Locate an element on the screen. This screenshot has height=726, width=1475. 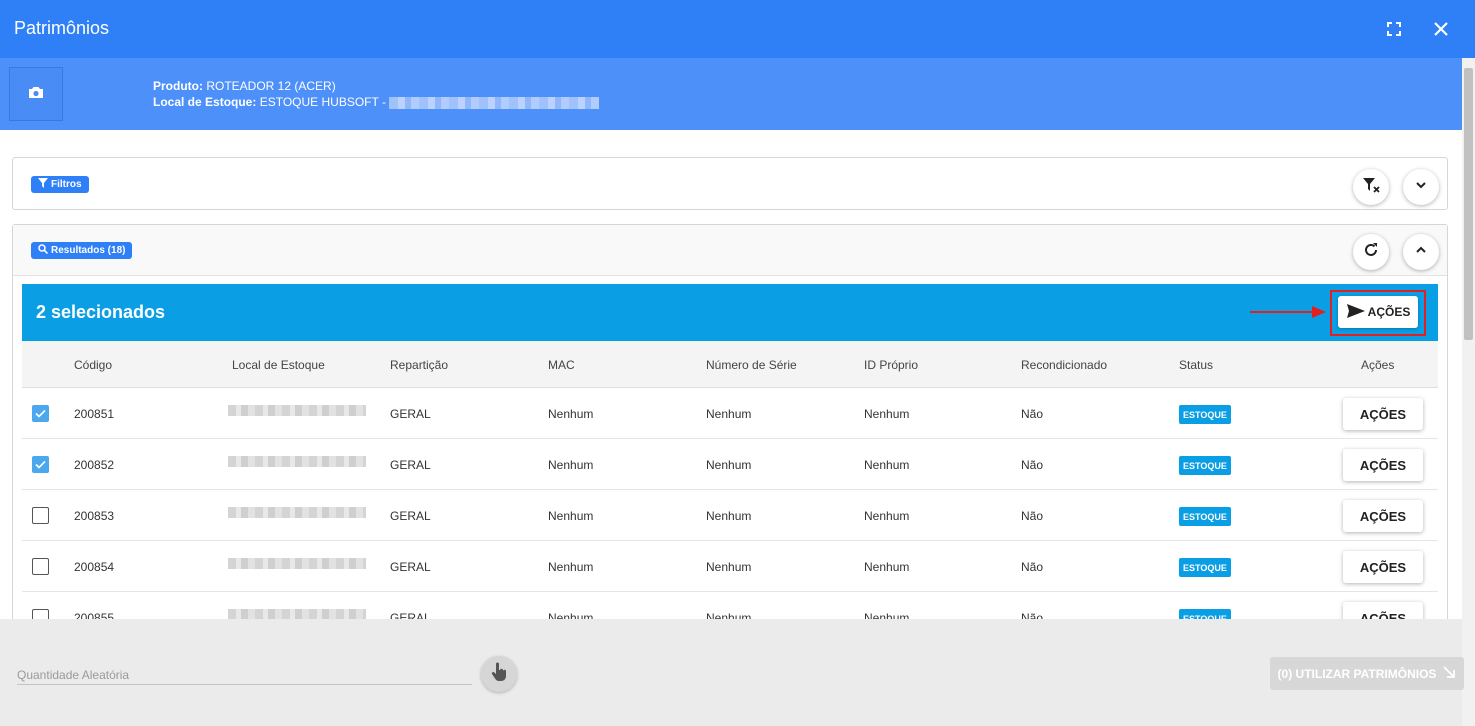
col-id-proprio: ID Próprio is located at coordinates (891, 365).